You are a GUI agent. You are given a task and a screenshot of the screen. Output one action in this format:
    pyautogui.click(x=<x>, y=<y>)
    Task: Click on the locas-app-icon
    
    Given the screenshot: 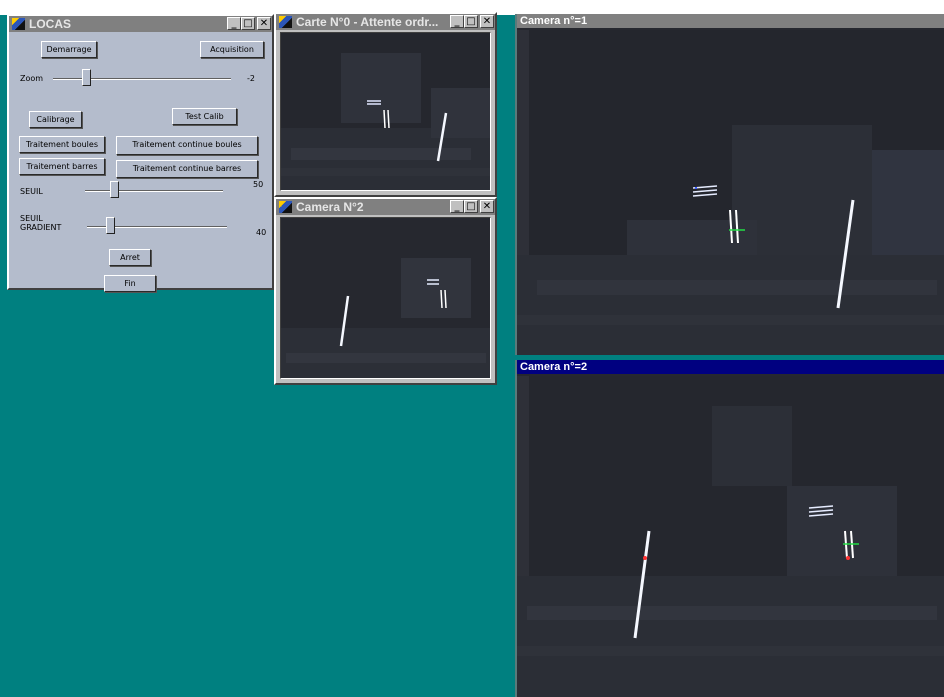 What is the action you would take?
    pyautogui.click(x=18, y=24)
    